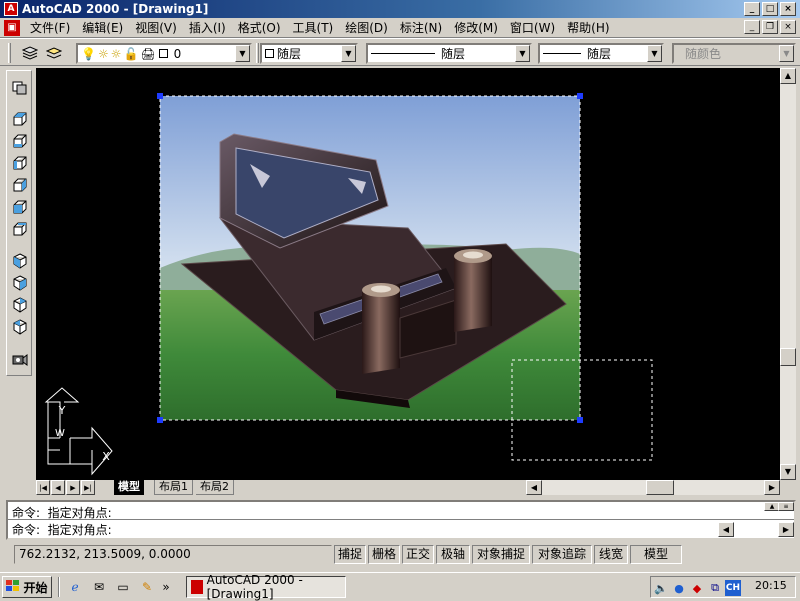  Describe the element at coordinates (173, 554) in the screenshot. I see `coordinate-readout: 762.2132, 213.5009, 0.0000` at that location.